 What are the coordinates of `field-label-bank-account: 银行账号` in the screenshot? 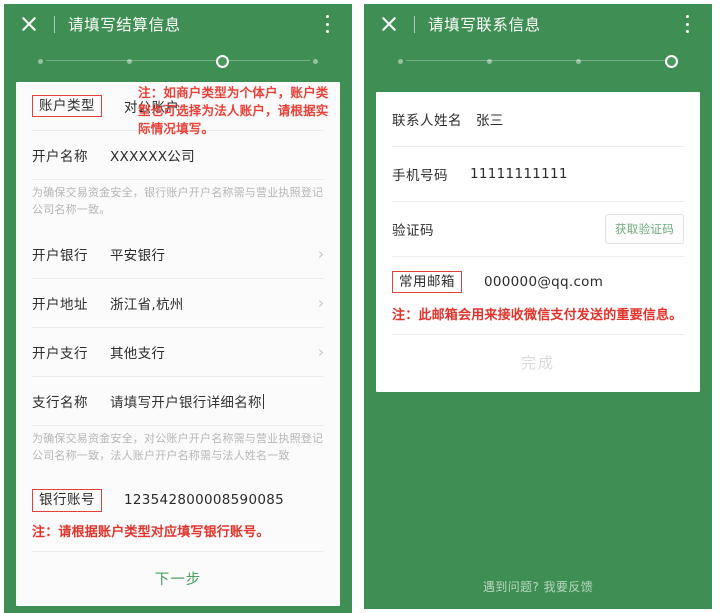 It's located at (67, 500).